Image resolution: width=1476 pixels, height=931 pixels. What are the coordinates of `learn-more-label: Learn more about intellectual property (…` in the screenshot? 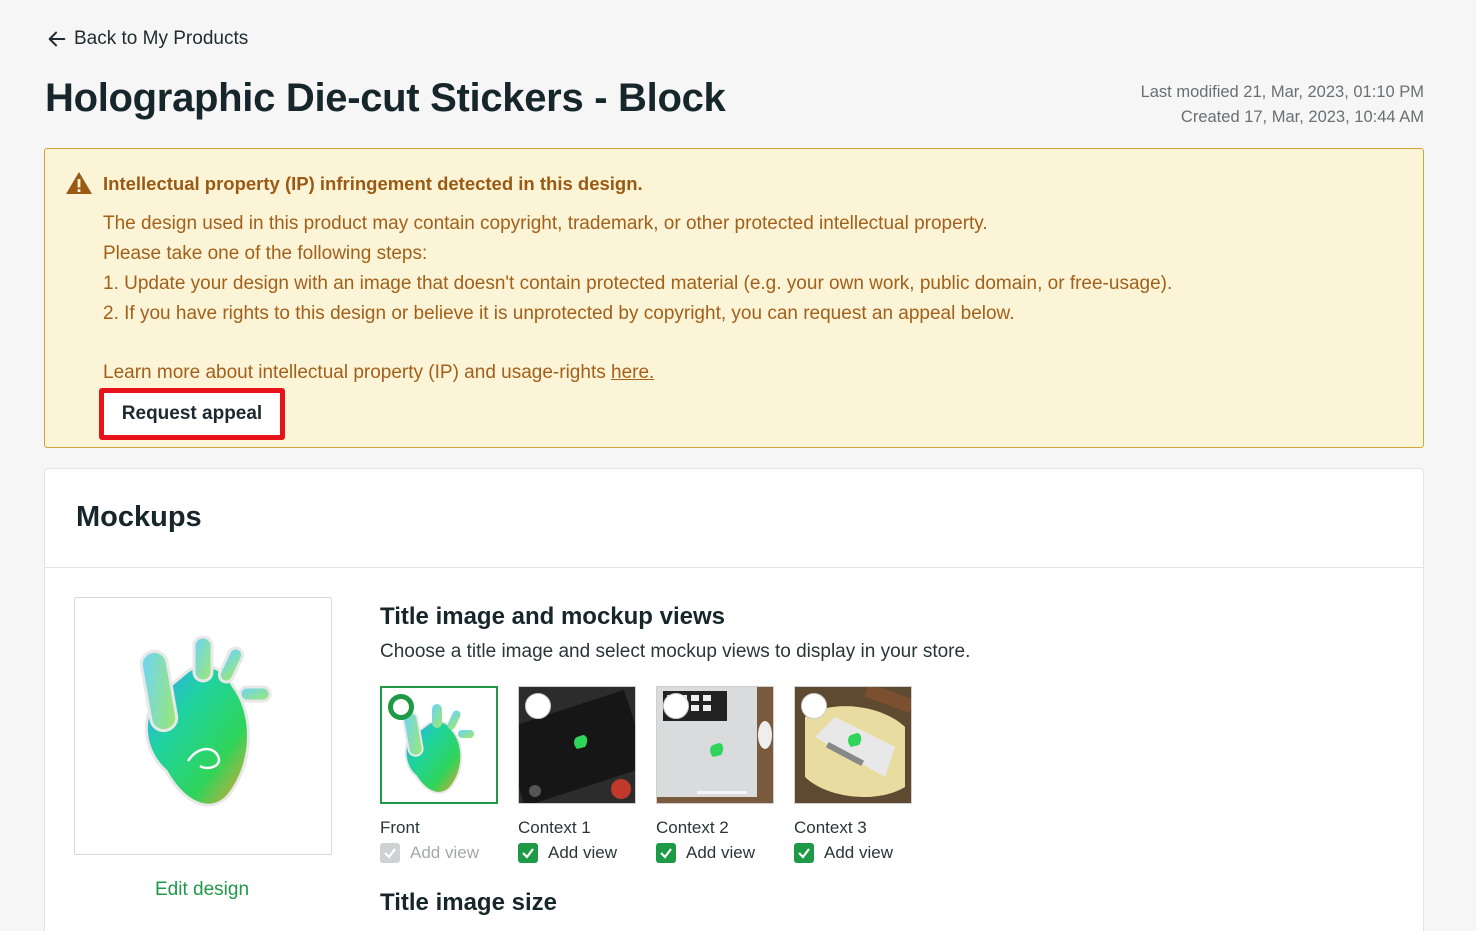 It's located at (357, 372).